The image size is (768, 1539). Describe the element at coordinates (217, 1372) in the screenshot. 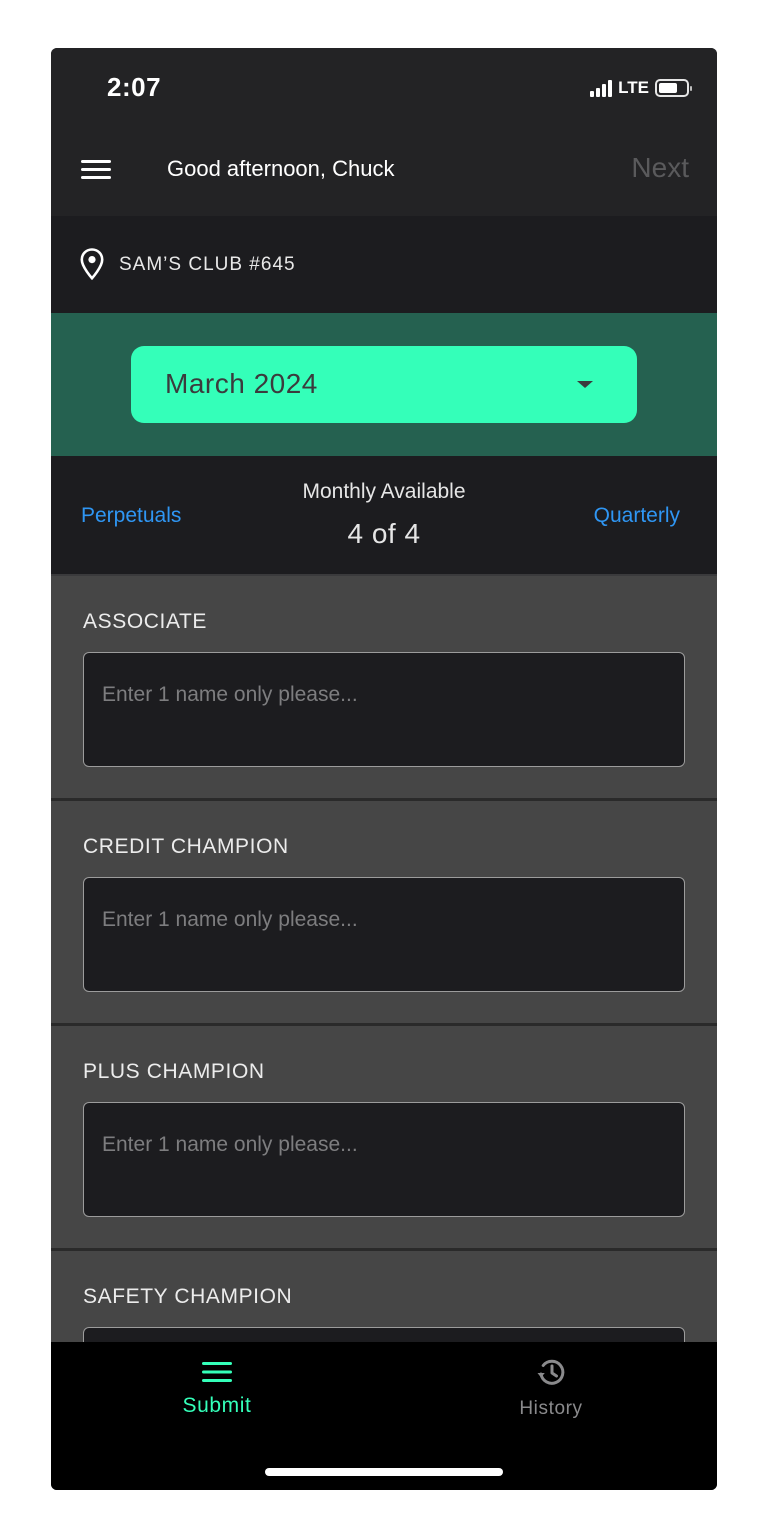

I see `list-icon` at that location.